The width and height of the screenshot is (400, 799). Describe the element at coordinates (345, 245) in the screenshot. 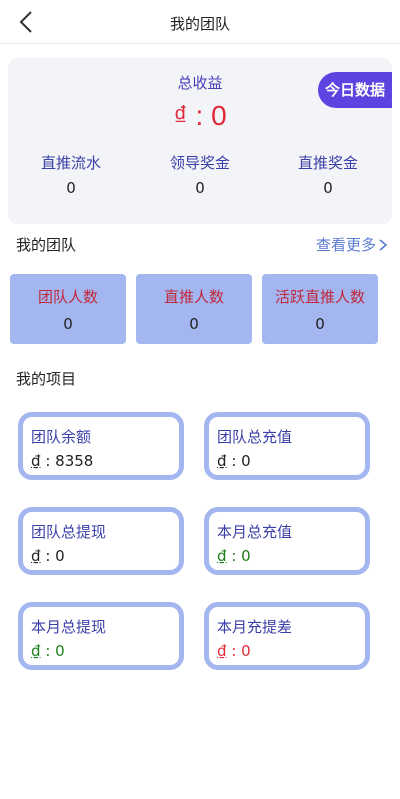

I see `view-more-label: 查看更多` at that location.